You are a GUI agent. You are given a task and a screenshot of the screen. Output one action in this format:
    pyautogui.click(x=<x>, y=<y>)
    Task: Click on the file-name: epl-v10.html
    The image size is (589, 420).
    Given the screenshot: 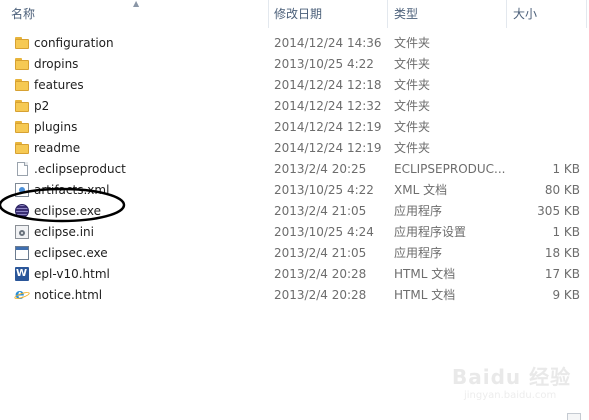 What is the action you would take?
    pyautogui.click(x=72, y=274)
    